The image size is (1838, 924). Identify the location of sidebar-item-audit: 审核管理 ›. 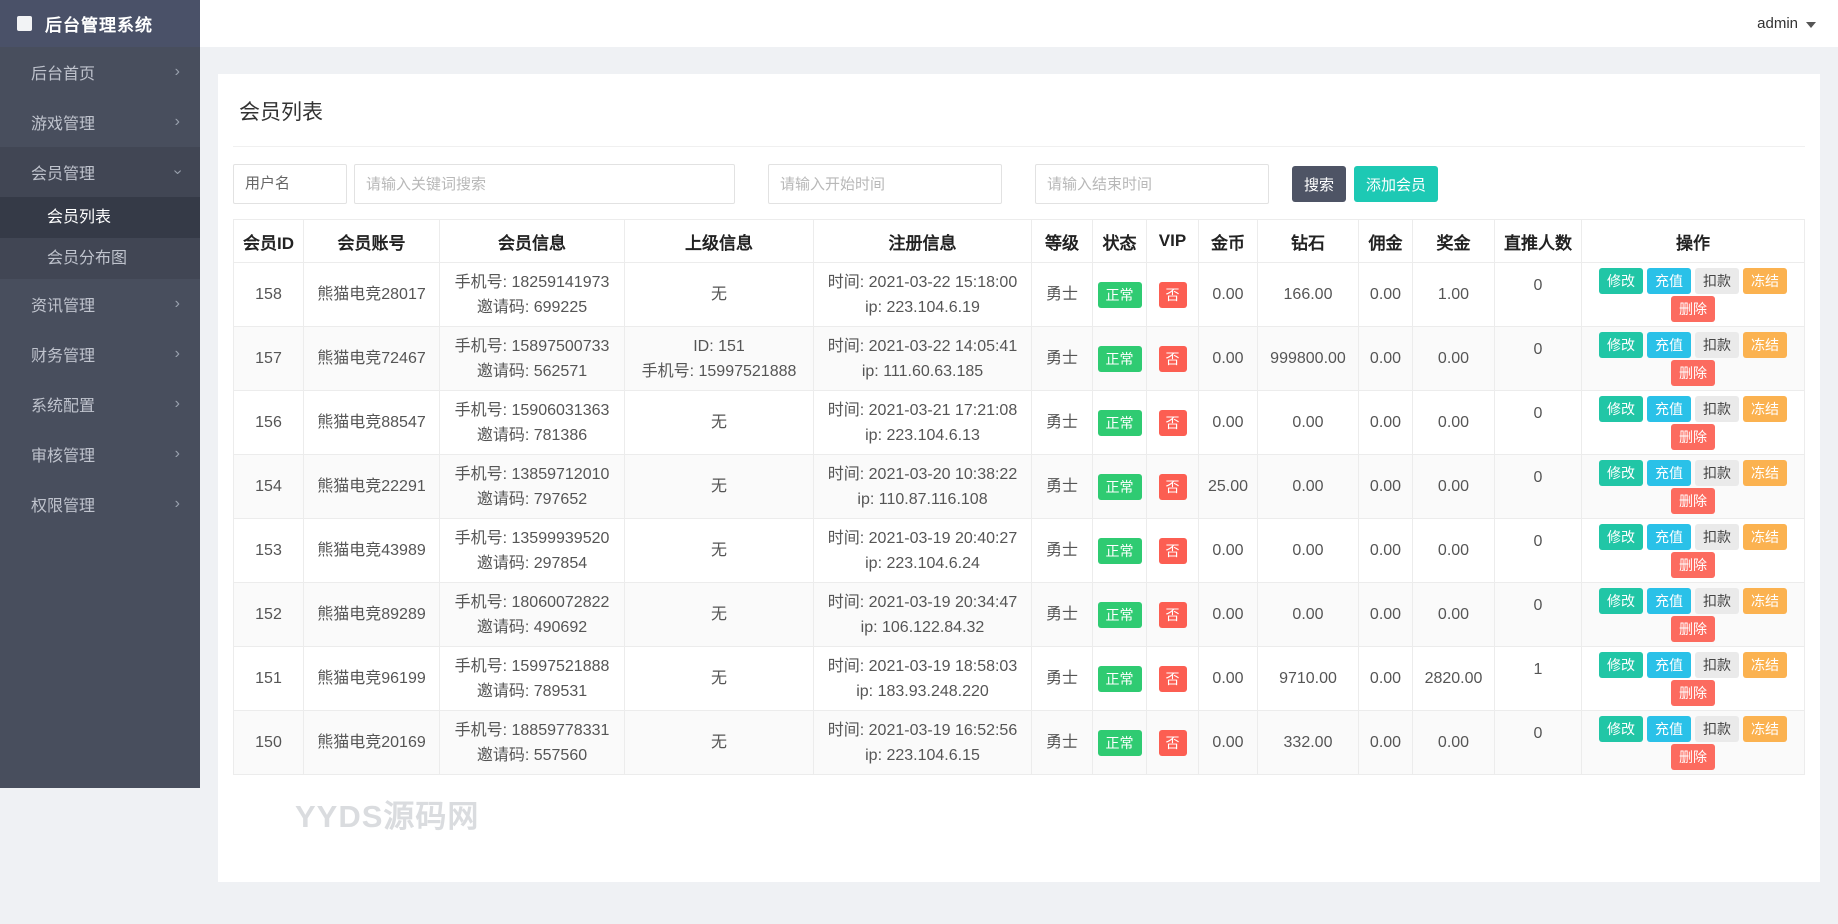
(100, 454).